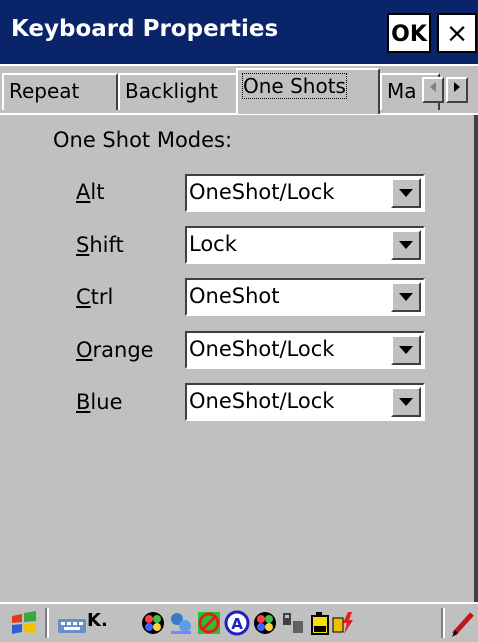 The width and height of the screenshot is (478, 642). Describe the element at coordinates (402, 91) in the screenshot. I see `tab-label: Ma` at that location.